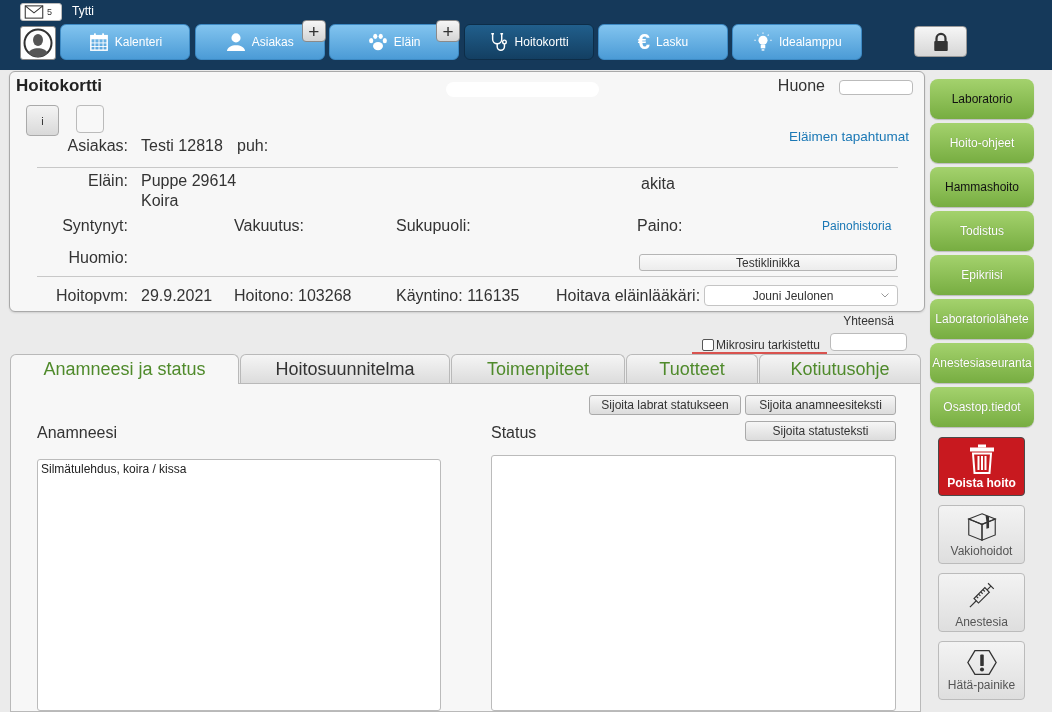  What do you see at coordinates (77, 433) in the screenshot?
I see `section-label: Anamneesi` at bounding box center [77, 433].